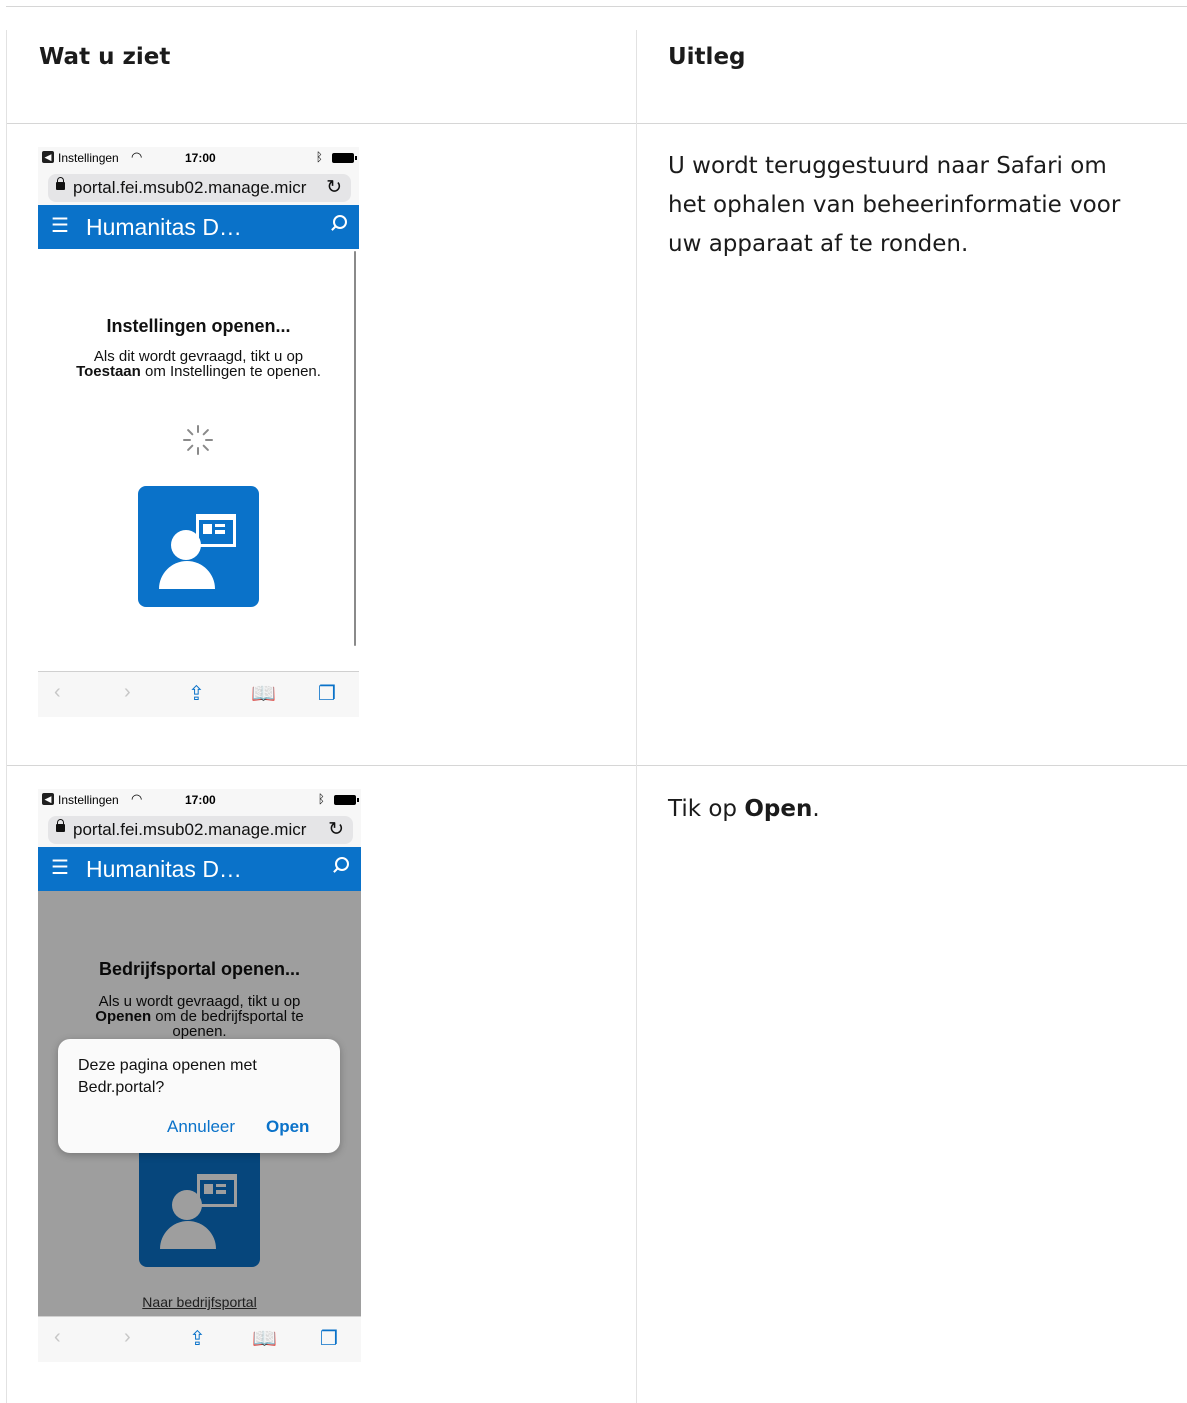 Image resolution: width=1187 pixels, height=1403 pixels. What do you see at coordinates (198, 440) in the screenshot?
I see `spinner-icon` at bounding box center [198, 440].